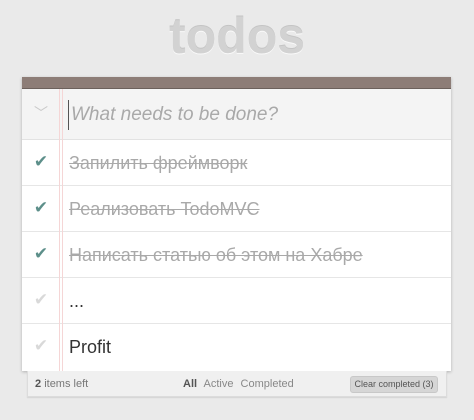  Describe the element at coordinates (90, 347) in the screenshot. I see `todo-label: Profit` at that location.